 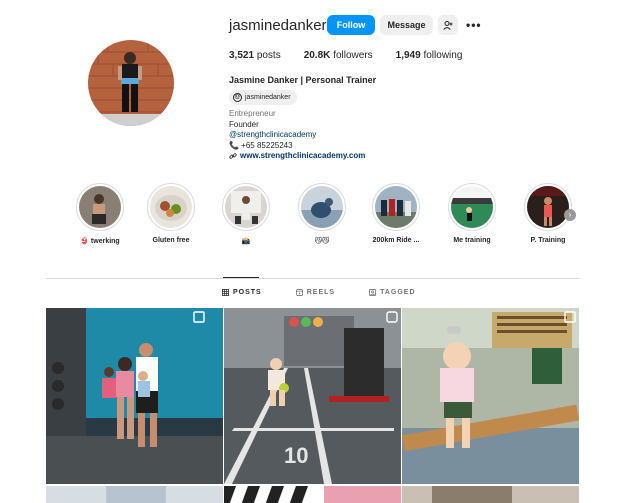 I want to click on tab-posts: POSTS, so click(x=242, y=292).